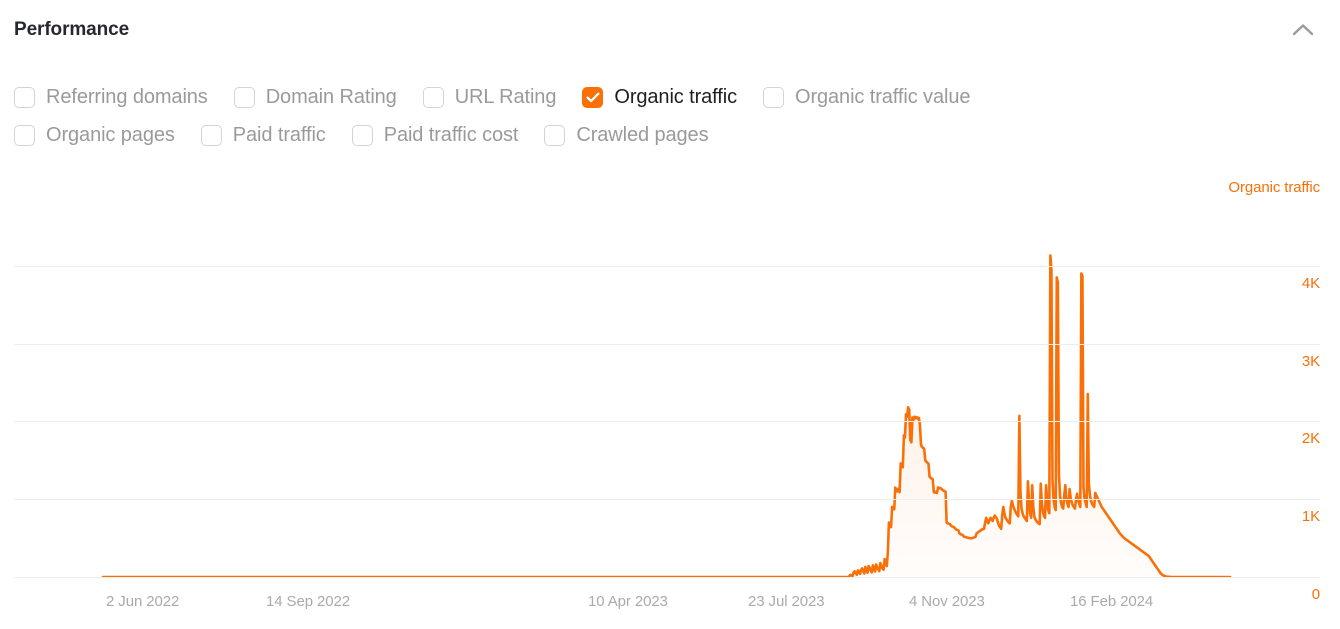  Describe the element at coordinates (1310, 517) in the screenshot. I see `y-axis-tick: 1K` at that location.